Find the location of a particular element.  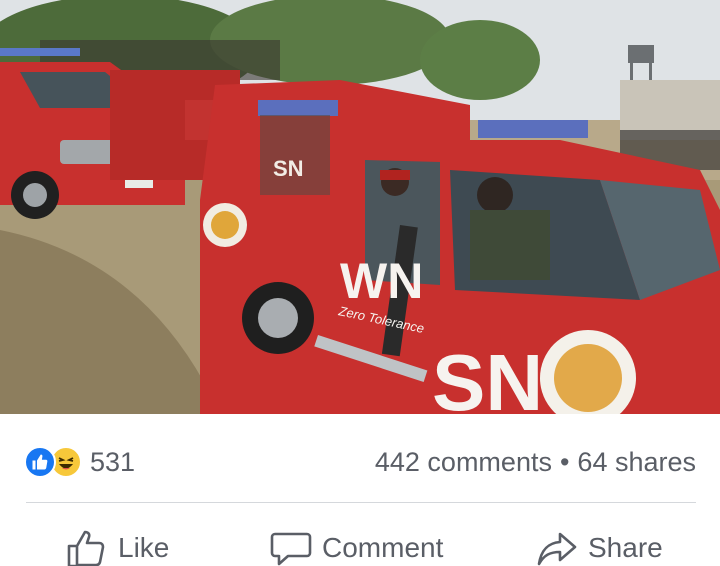

comments-count-link: 442 comments is located at coordinates (463, 462).